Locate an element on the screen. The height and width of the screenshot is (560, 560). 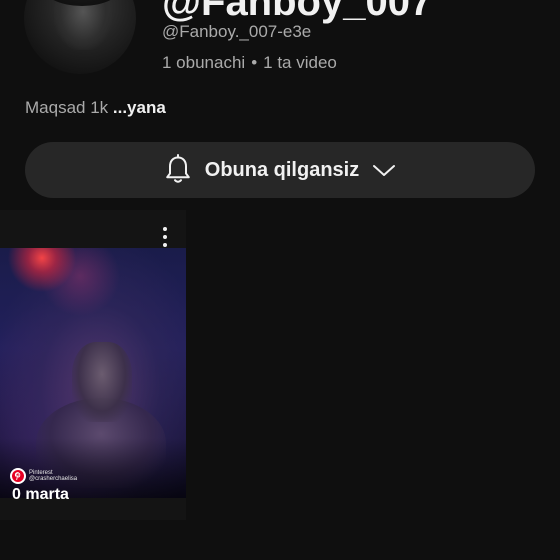
video-view-count: 0 marta is located at coordinates (40, 494).